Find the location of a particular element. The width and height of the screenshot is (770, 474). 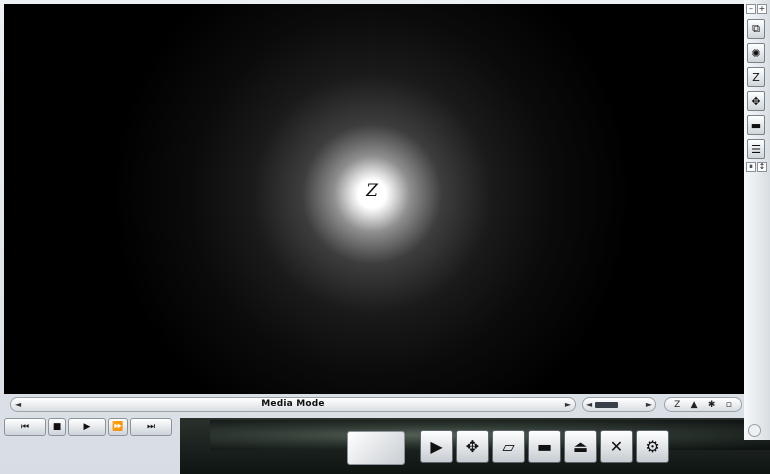

navigate-tool-button: ✥ is located at coordinates (472, 446).